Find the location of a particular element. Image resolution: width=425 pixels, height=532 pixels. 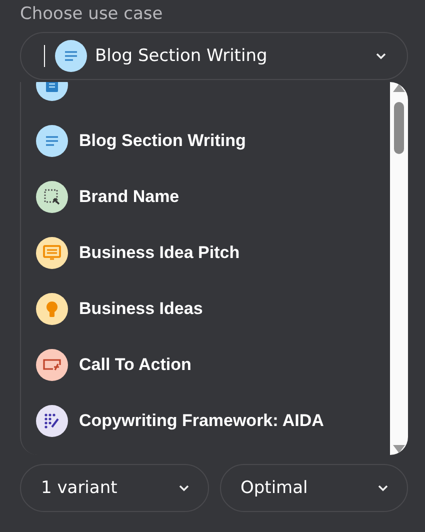

document-icon is located at coordinates (52, 87).